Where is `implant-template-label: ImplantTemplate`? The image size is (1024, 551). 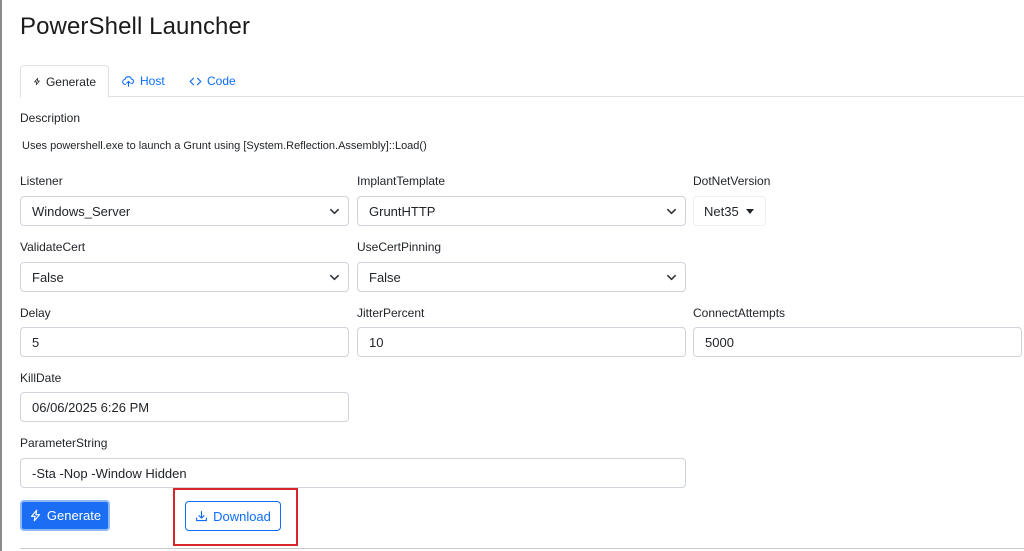
implant-template-label: ImplantTemplate is located at coordinates (401, 181).